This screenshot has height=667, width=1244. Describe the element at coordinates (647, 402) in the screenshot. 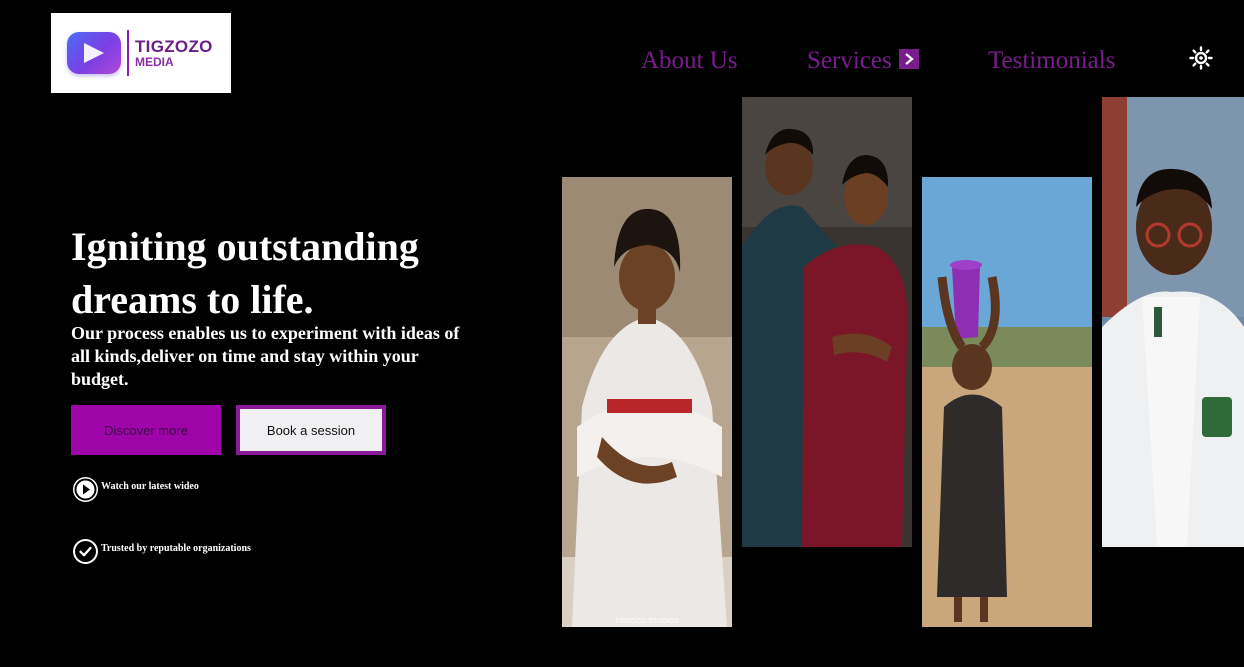

I see `gallery-photo-bride: TIGZOZO STUDIOS` at that location.